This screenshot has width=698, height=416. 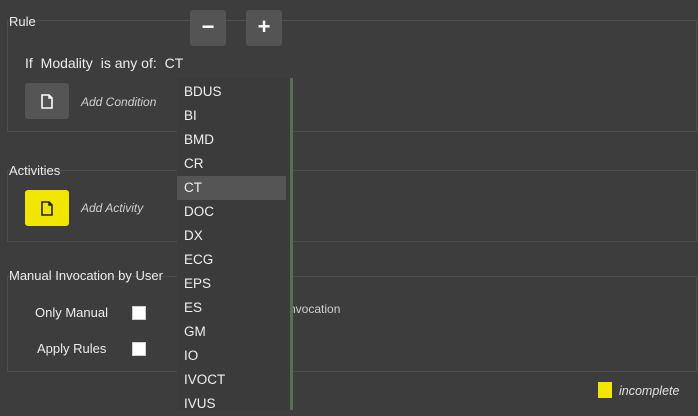 I want to click on apply-rules-label: Apply Rules, so click(x=72, y=348).